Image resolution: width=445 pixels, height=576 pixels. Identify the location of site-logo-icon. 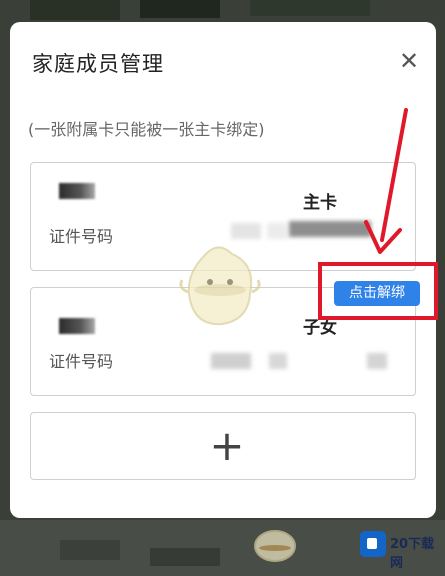
(373, 544).